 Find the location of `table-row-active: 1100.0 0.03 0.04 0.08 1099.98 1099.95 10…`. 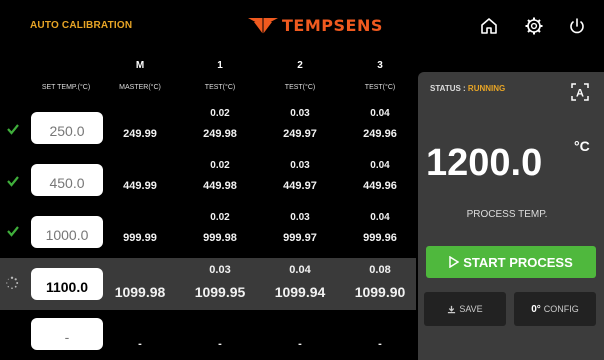

table-row-active: 1100.0 0.03 0.04 0.08 1099.98 1099.95 10… is located at coordinates (208, 284).